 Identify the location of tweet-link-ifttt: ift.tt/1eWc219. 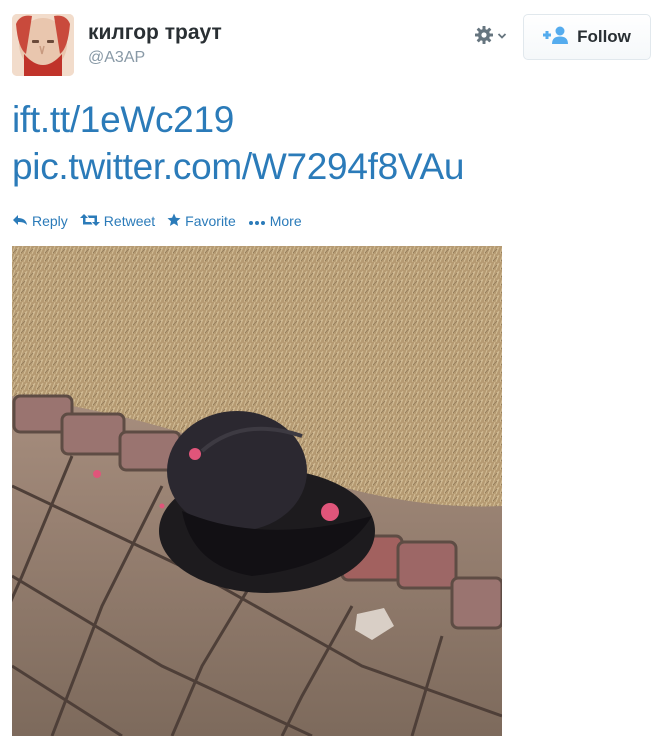
(332, 119).